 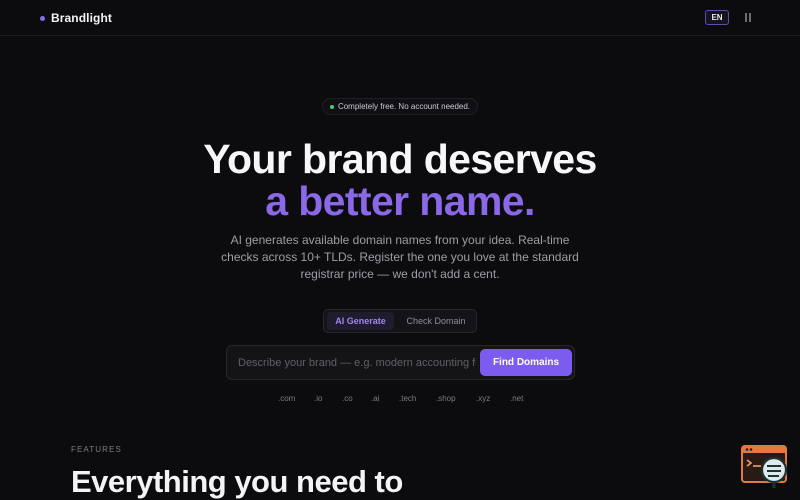 I want to click on brand-description-input, so click(x=357, y=363).